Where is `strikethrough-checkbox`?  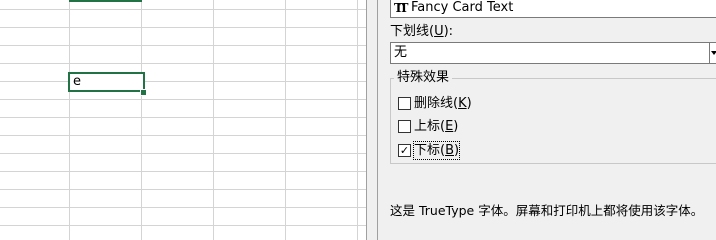
strikethrough-checkbox is located at coordinates (404, 103).